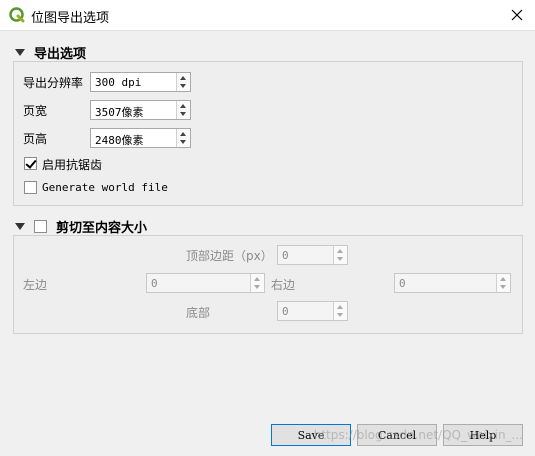 Image resolution: width=535 pixels, height=456 pixels. I want to click on left-margin-label: 左边, so click(35, 285).